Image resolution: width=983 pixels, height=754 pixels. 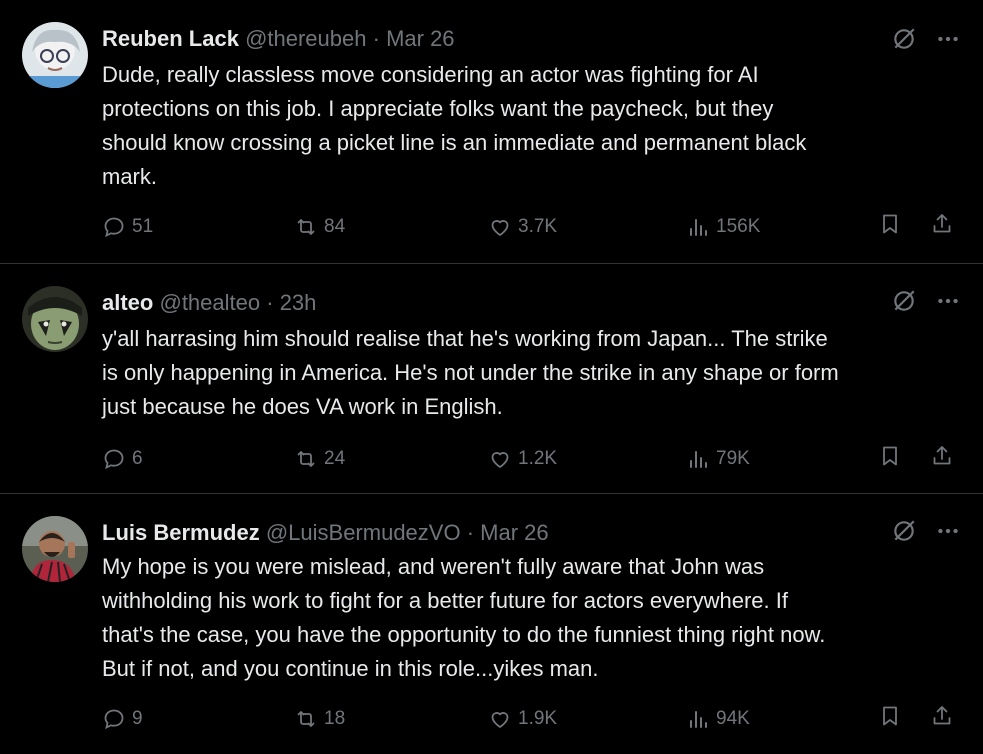 I want to click on like-button: 3.7K, so click(x=522, y=227).